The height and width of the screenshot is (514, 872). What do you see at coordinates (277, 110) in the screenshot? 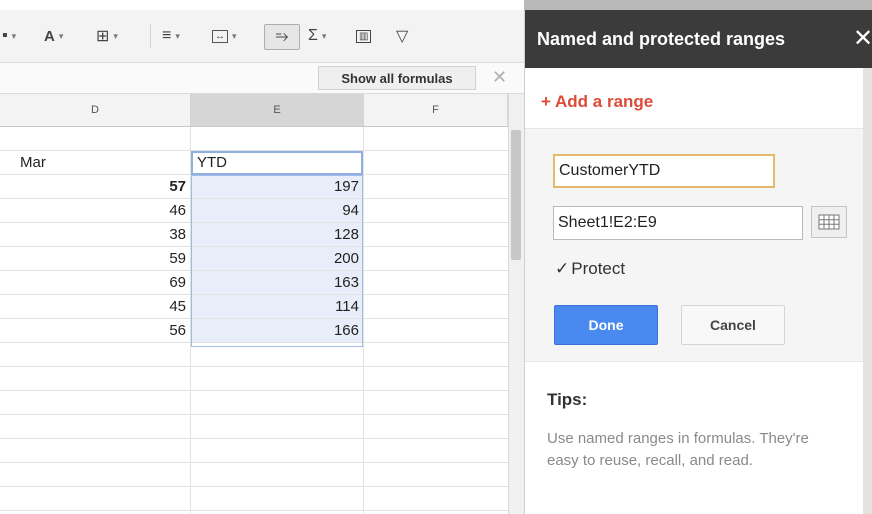
I see `column-header-e: E` at bounding box center [277, 110].